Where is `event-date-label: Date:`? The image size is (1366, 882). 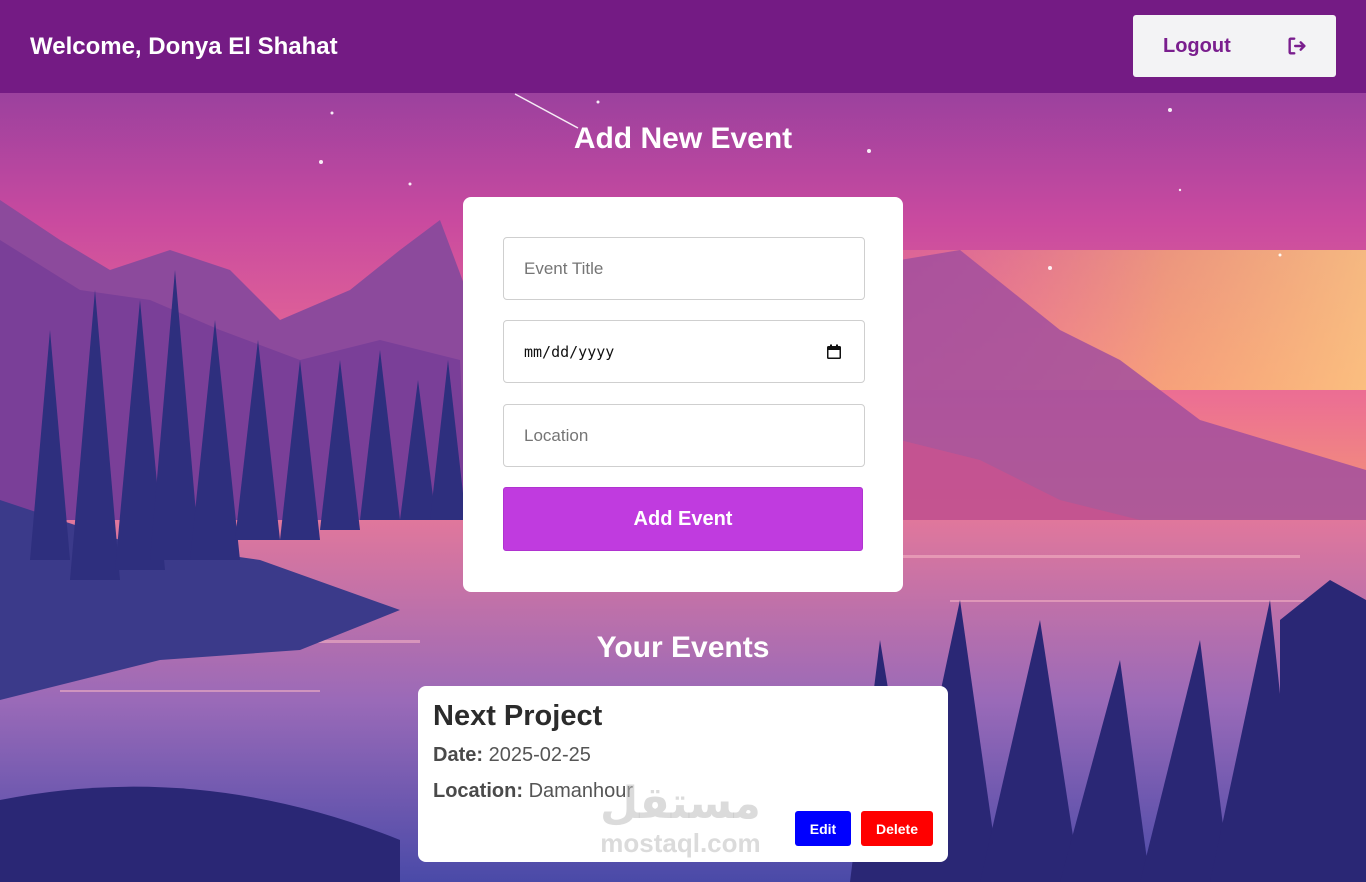 event-date-label: Date: is located at coordinates (458, 755).